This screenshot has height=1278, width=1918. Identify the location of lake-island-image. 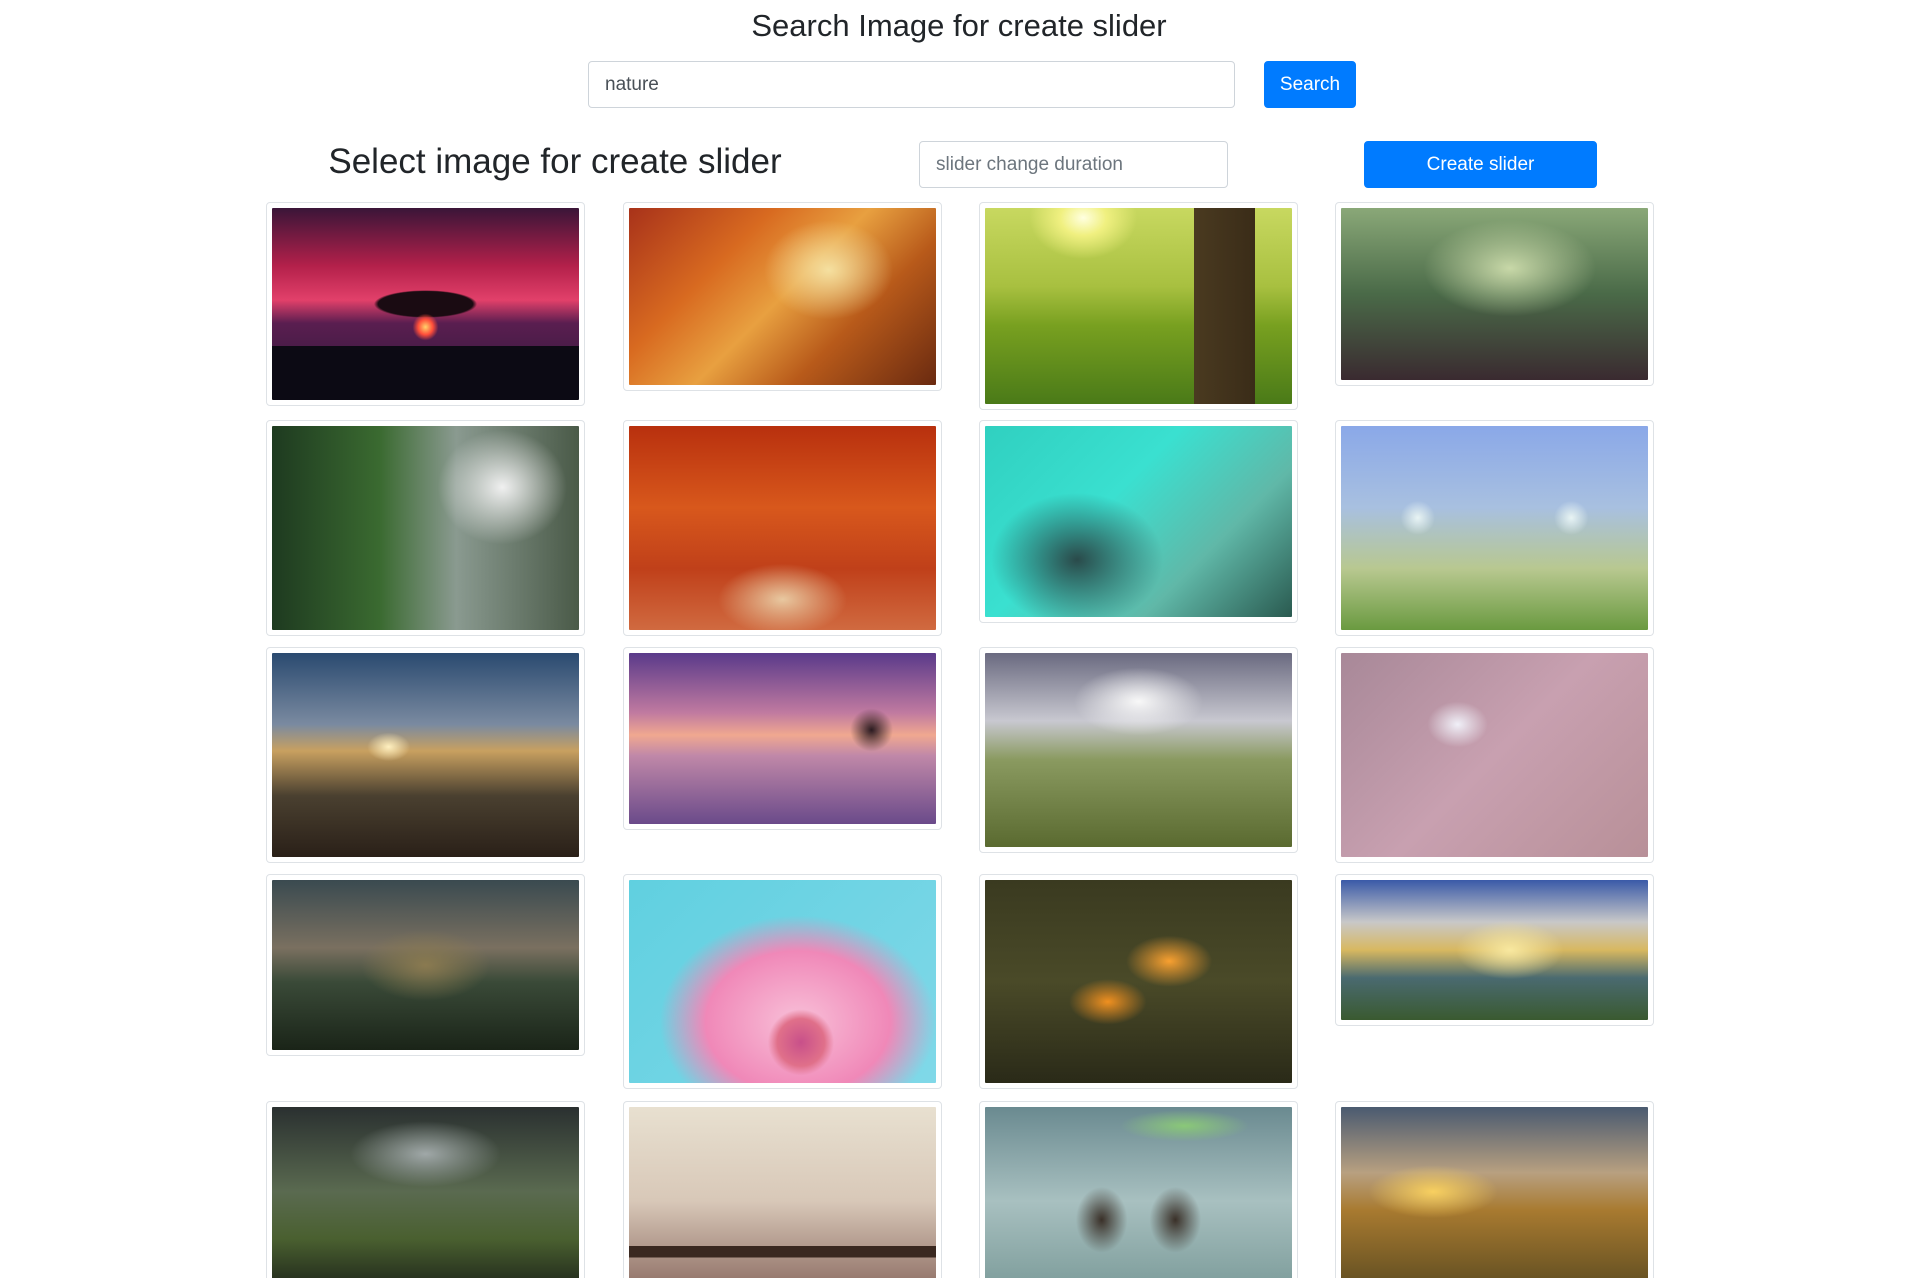
(425, 965).